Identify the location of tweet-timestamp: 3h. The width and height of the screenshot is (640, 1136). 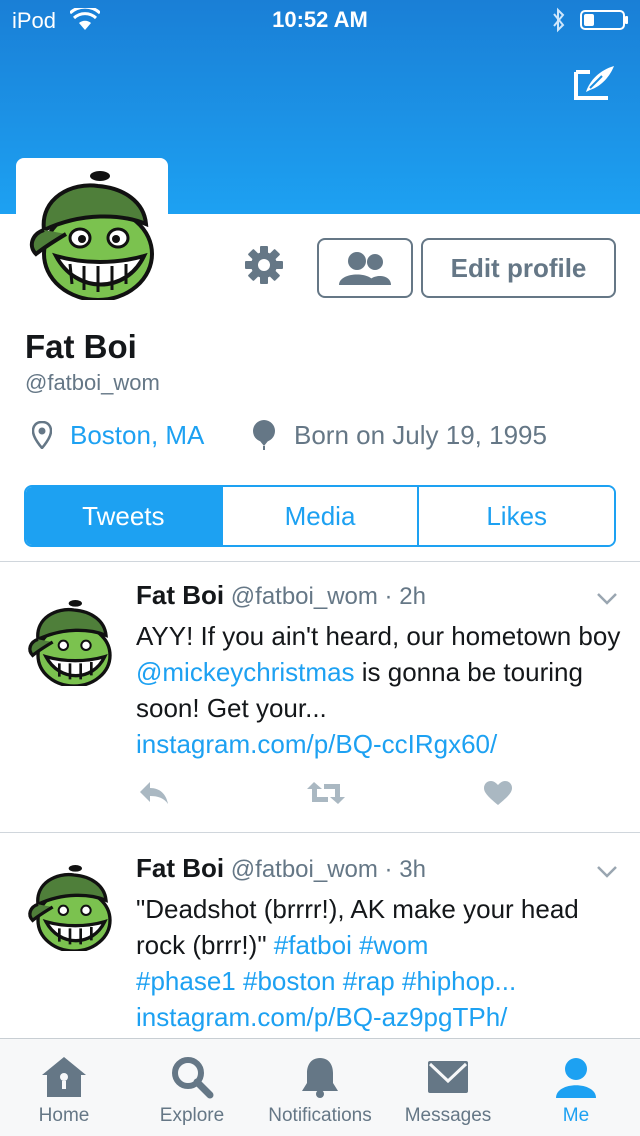
(412, 869).